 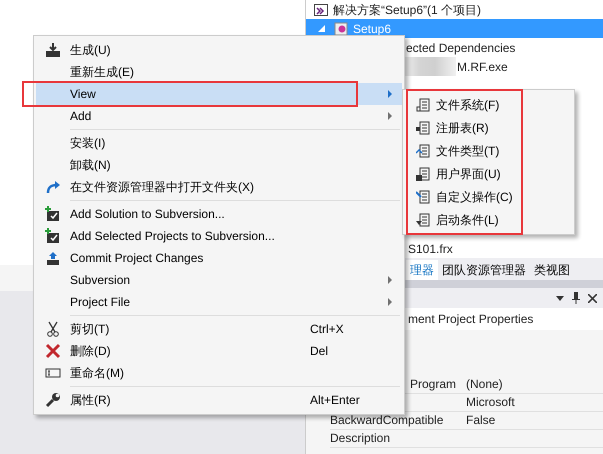 I want to click on tree-item: 解决方案“Setup6”(1 个项目), so click(x=454, y=9).